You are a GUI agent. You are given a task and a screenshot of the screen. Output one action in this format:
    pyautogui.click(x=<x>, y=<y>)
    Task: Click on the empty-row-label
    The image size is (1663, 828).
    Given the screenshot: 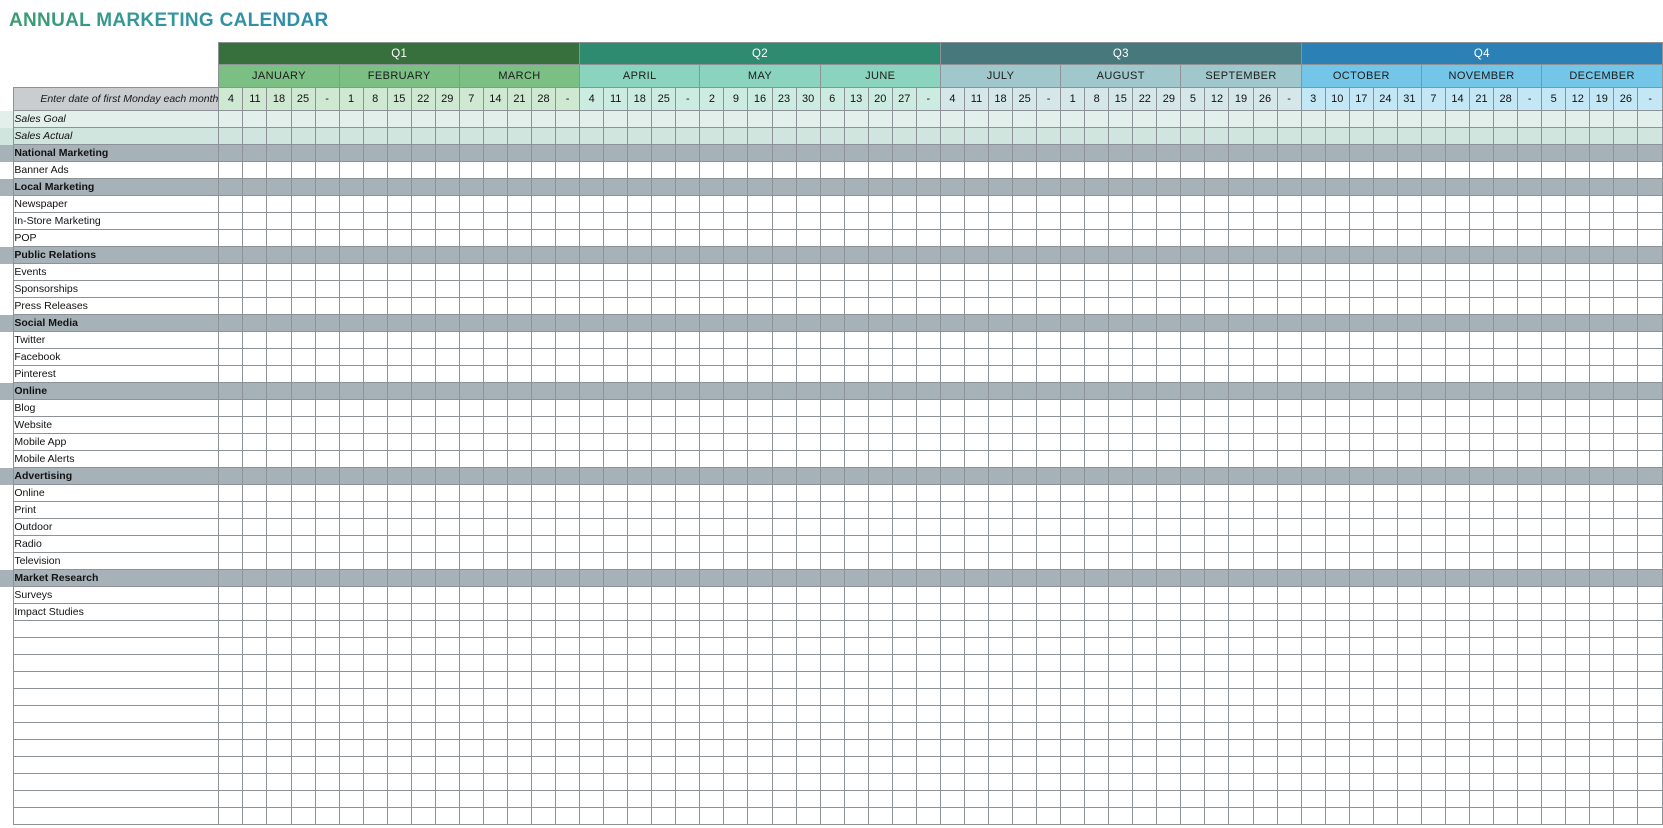 What is the action you would take?
    pyautogui.click(x=116, y=799)
    